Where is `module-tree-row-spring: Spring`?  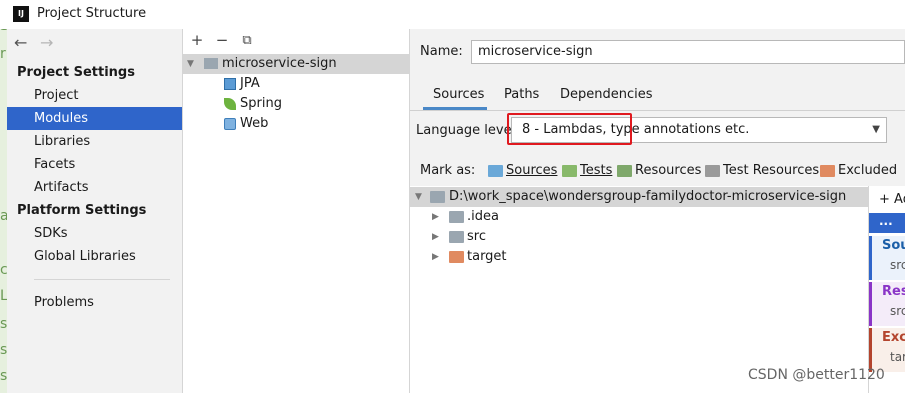 module-tree-row-spring: Spring is located at coordinates (296, 104).